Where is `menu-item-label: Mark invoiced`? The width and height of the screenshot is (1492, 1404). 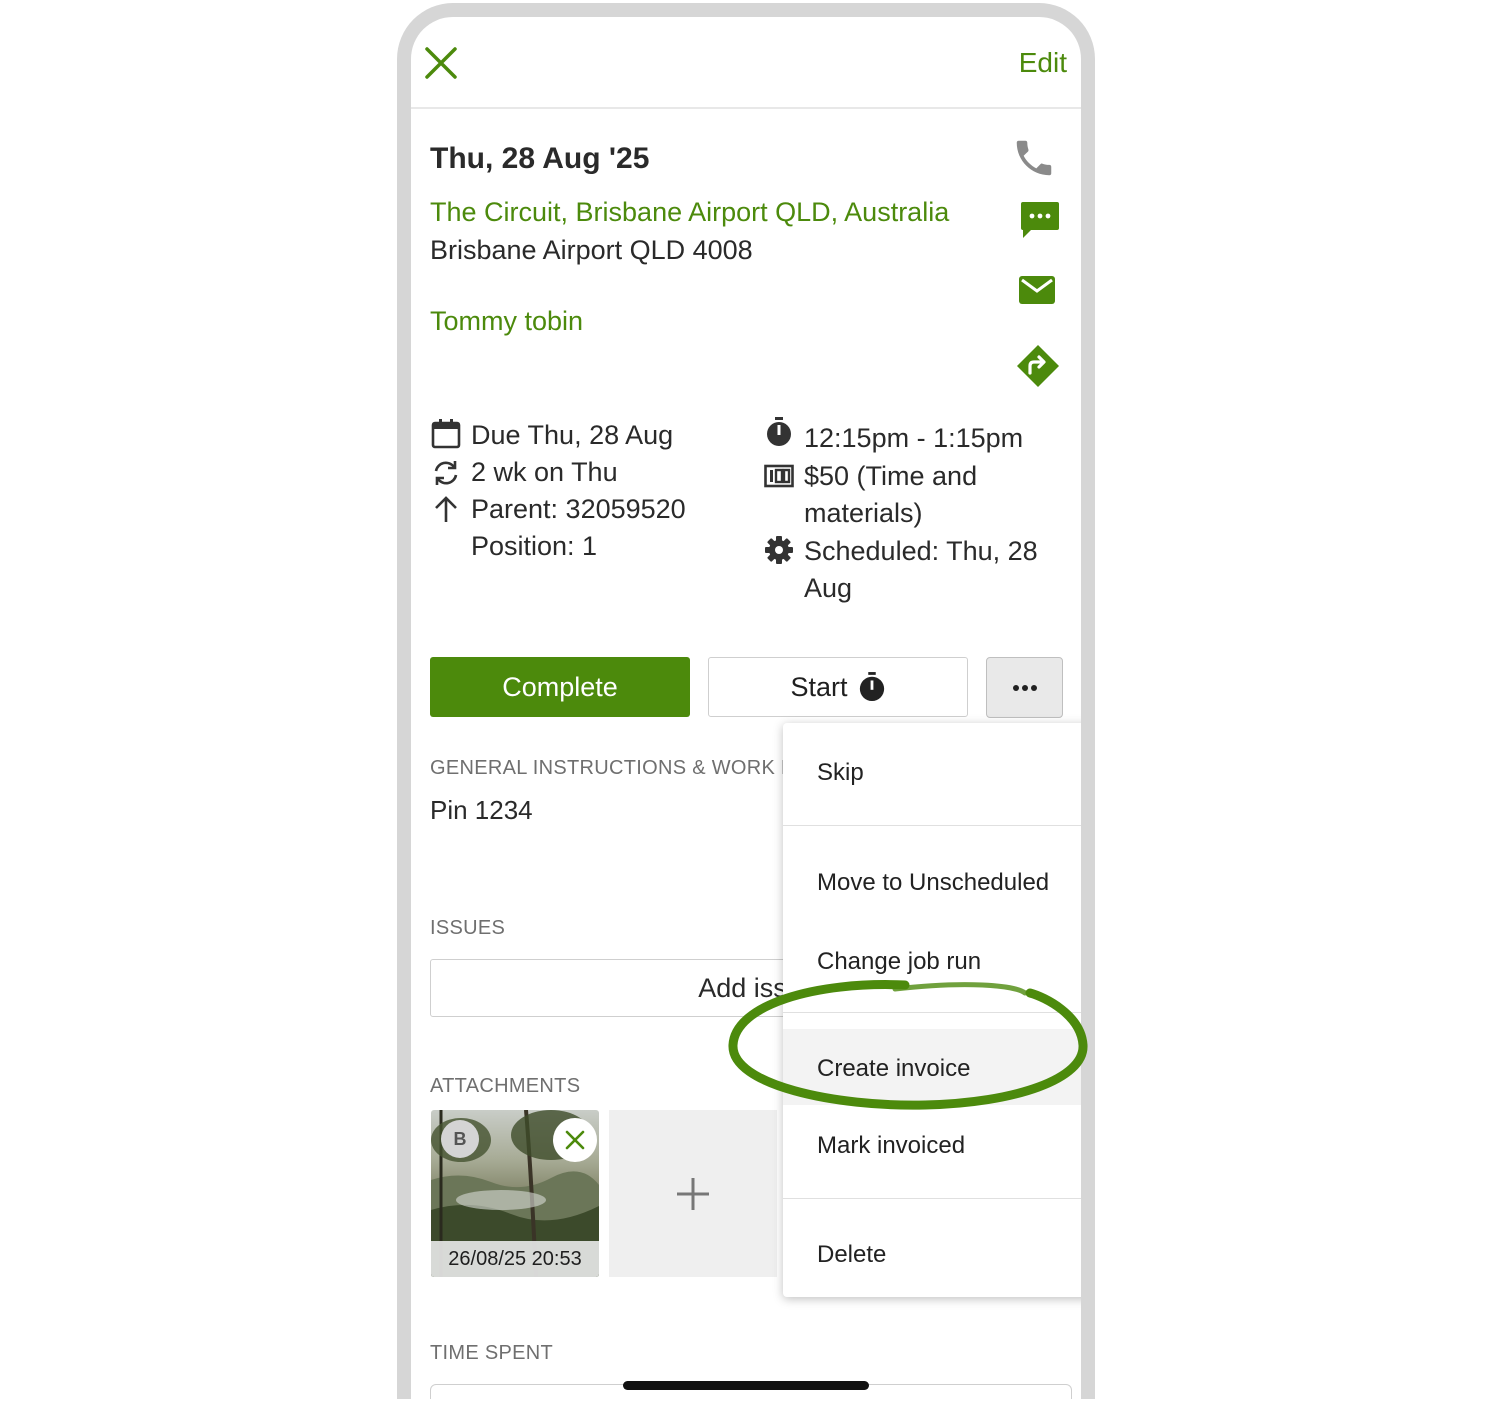
menu-item-label: Mark invoiced is located at coordinates (891, 1145).